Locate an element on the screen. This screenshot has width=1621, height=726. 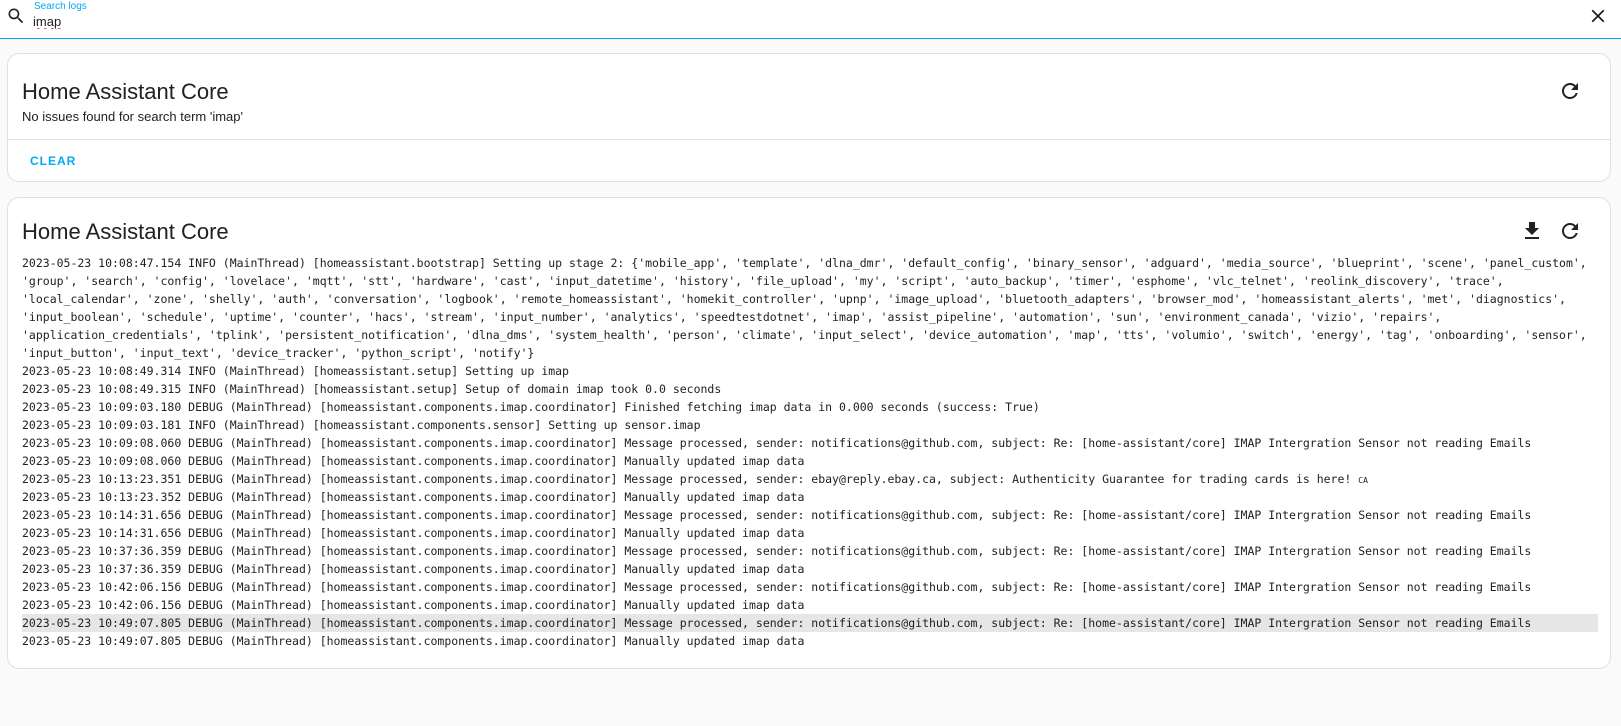
card-divider is located at coordinates (809, 139).